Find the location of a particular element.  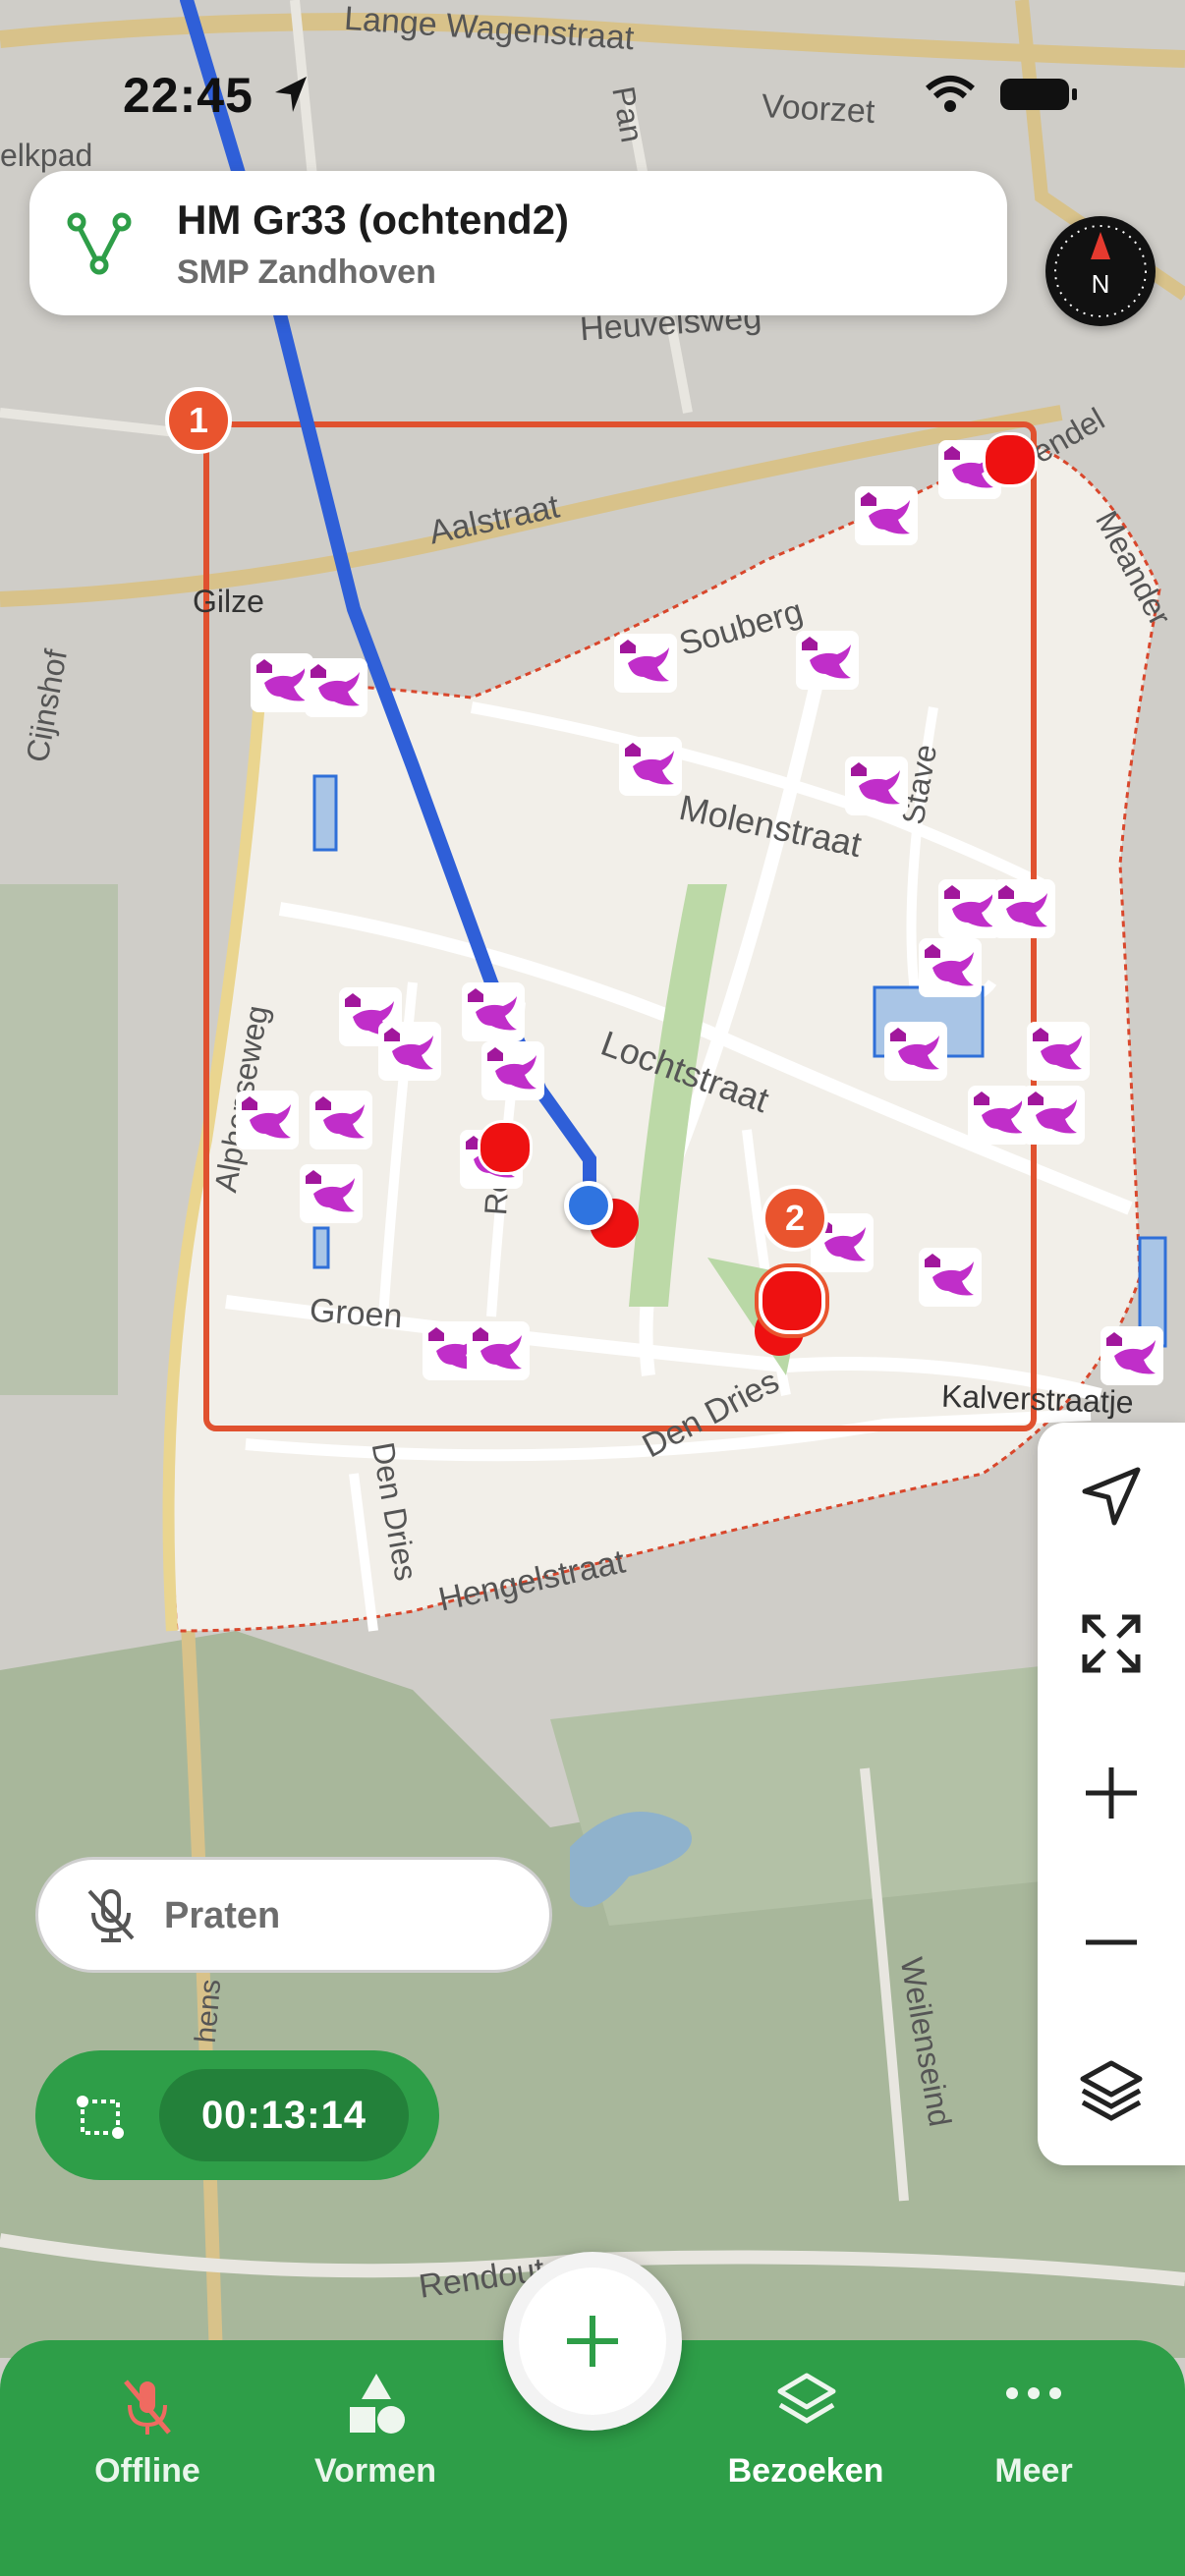

microphone-off-icon is located at coordinates (148, 2407).